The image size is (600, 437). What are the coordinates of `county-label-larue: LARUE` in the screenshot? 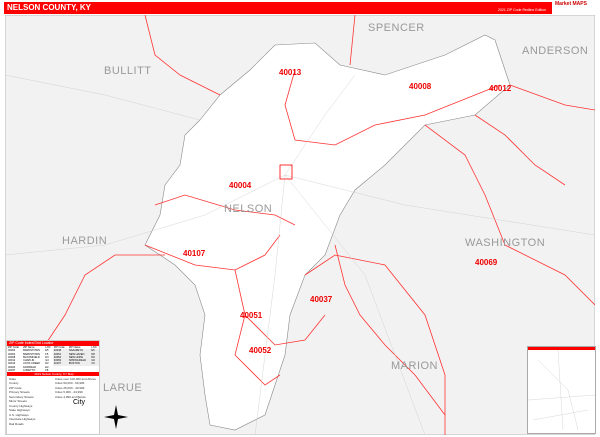 It's located at (123, 388).